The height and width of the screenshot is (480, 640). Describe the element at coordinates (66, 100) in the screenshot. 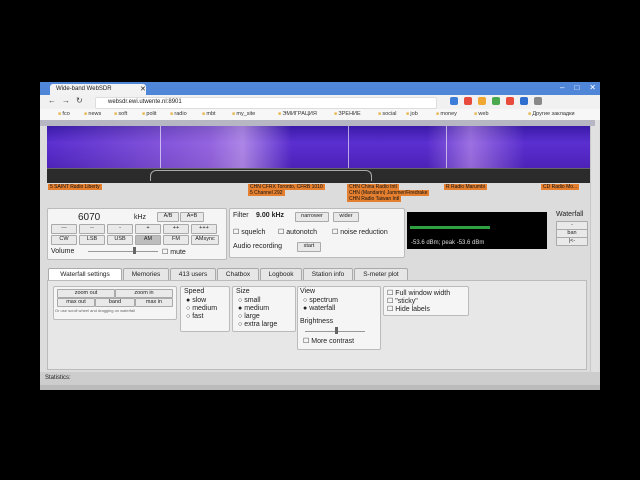

I see `forward-icon: →` at that location.